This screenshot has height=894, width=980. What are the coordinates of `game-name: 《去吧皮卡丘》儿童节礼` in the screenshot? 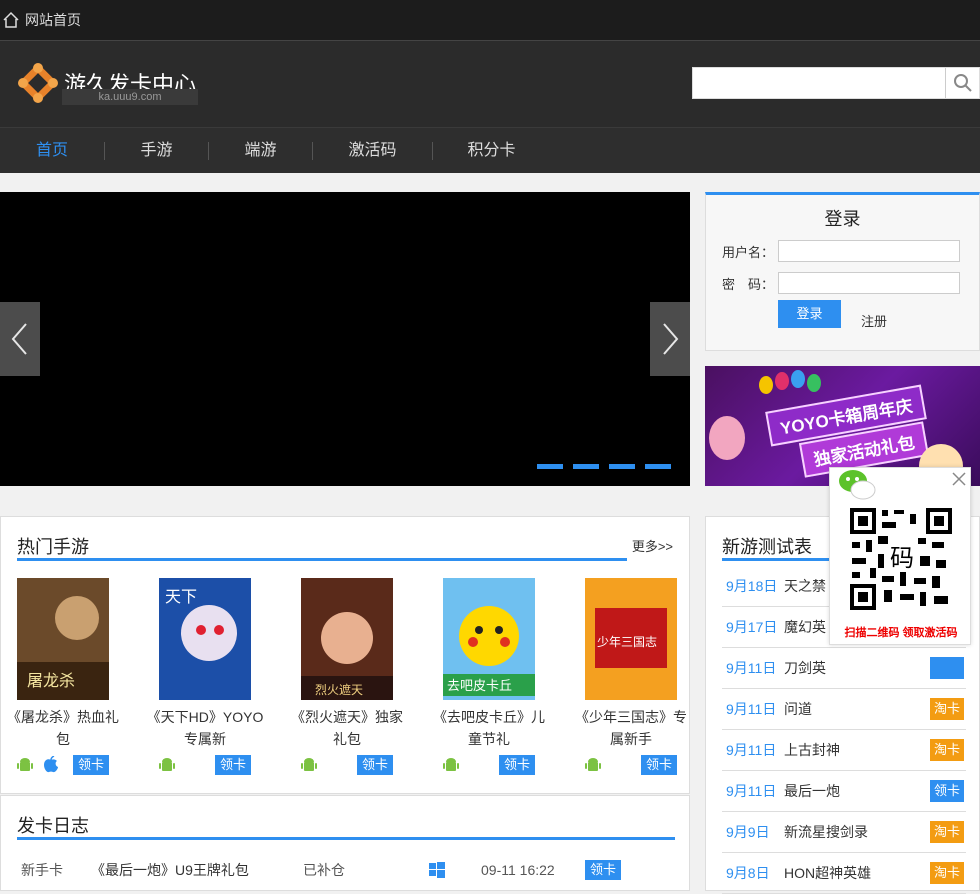 It's located at (489, 728).